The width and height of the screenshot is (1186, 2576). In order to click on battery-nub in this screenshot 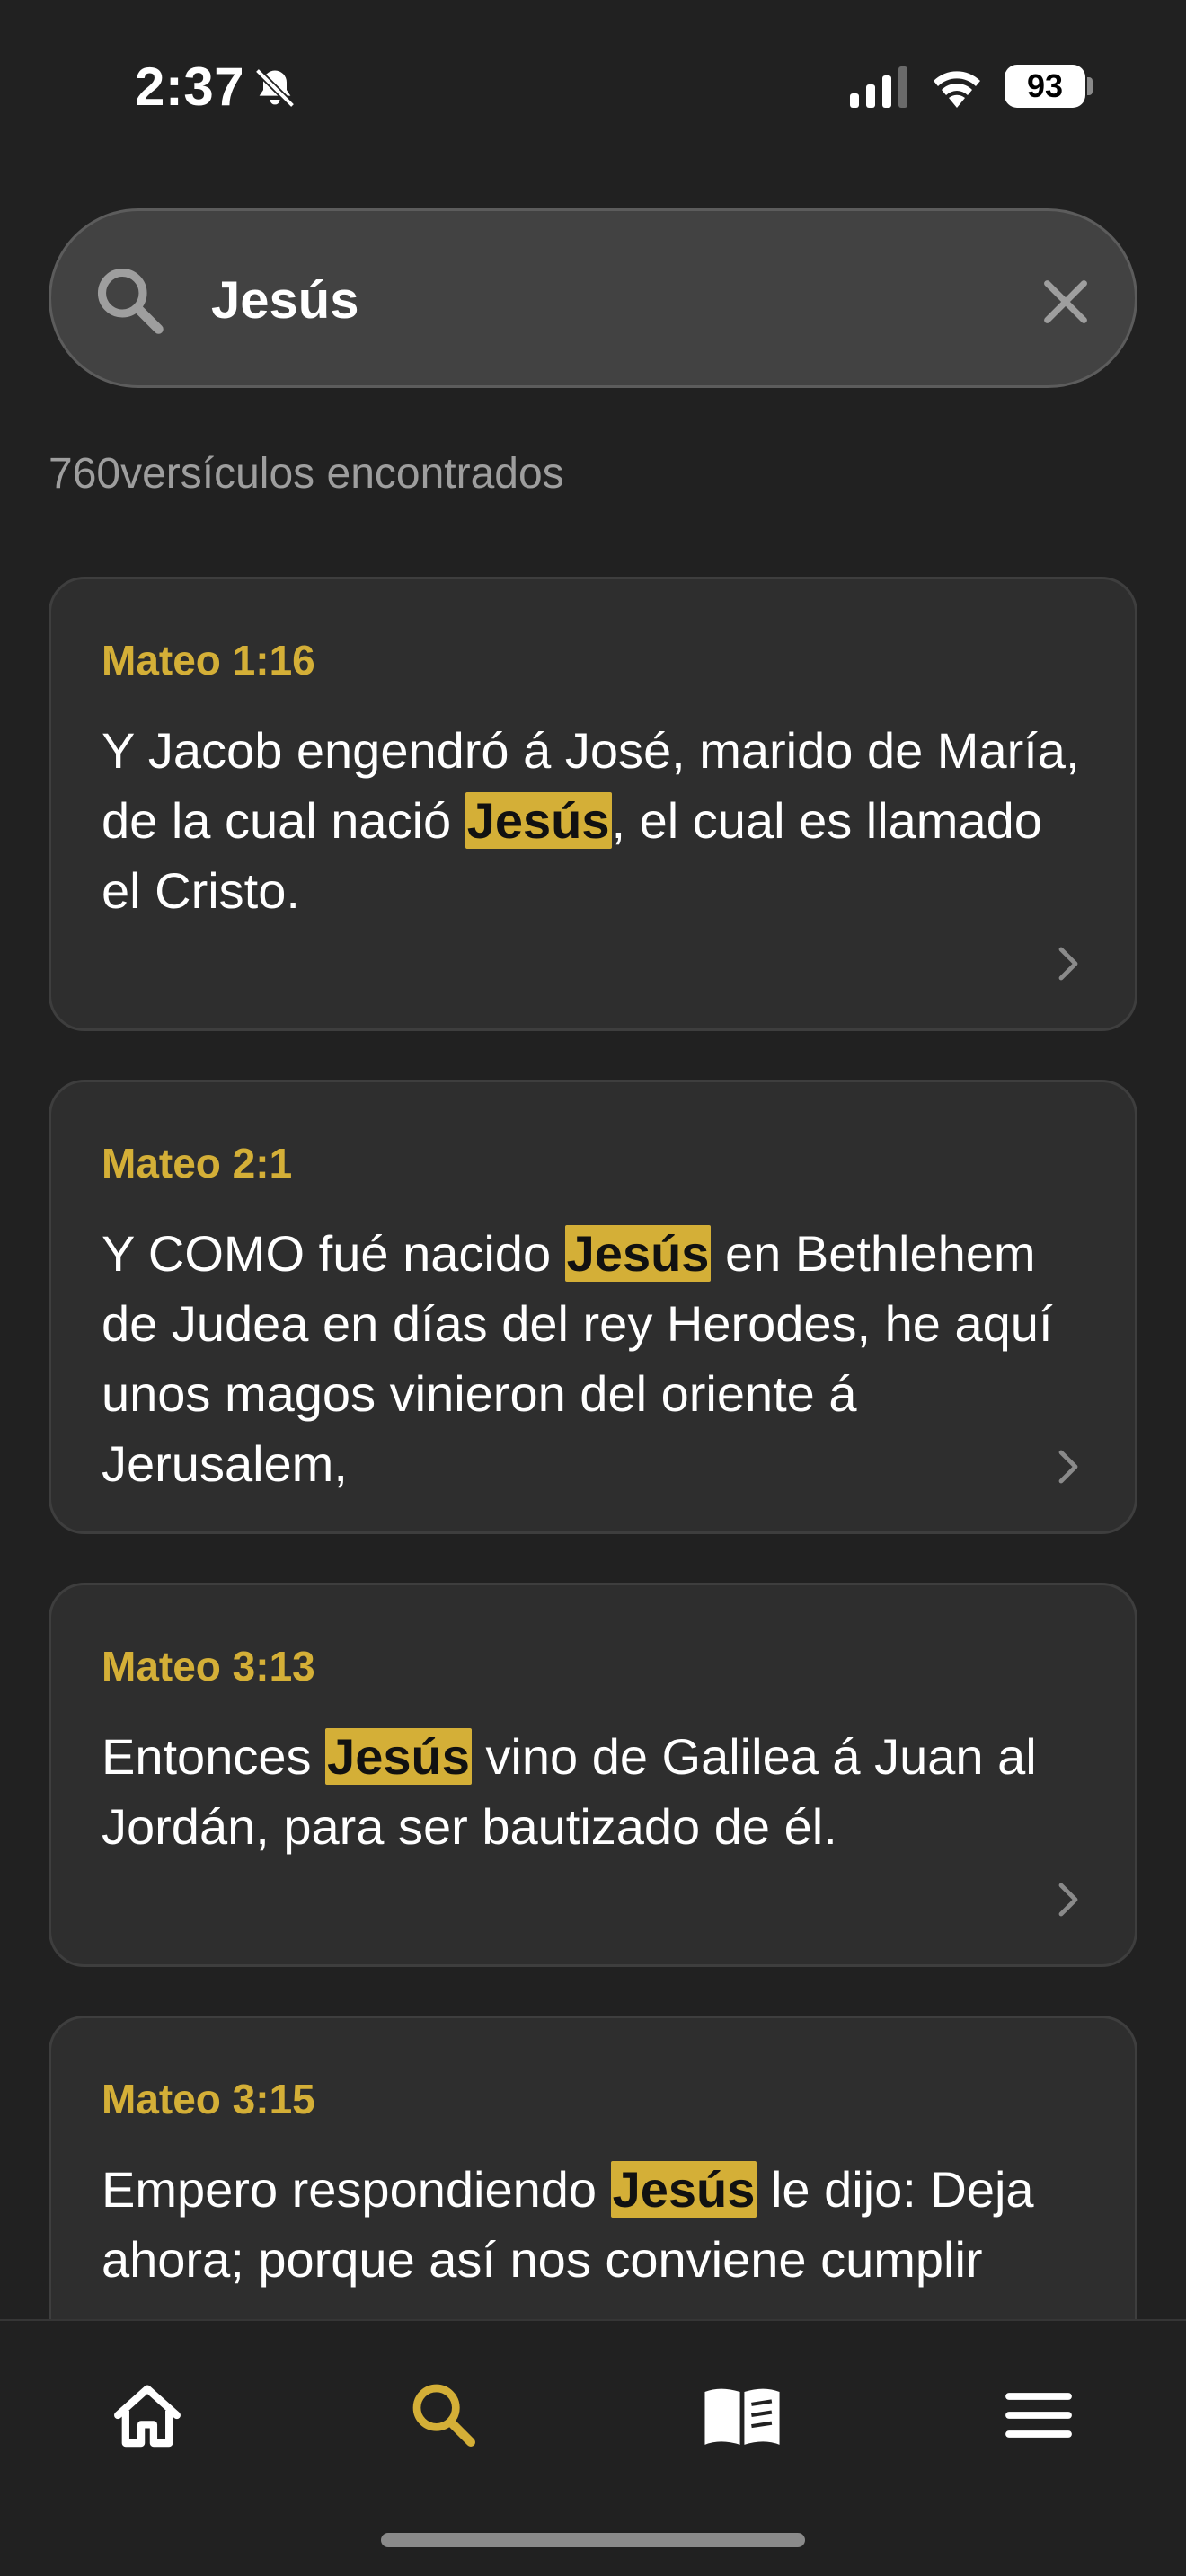, I will do `click(1090, 86)`.